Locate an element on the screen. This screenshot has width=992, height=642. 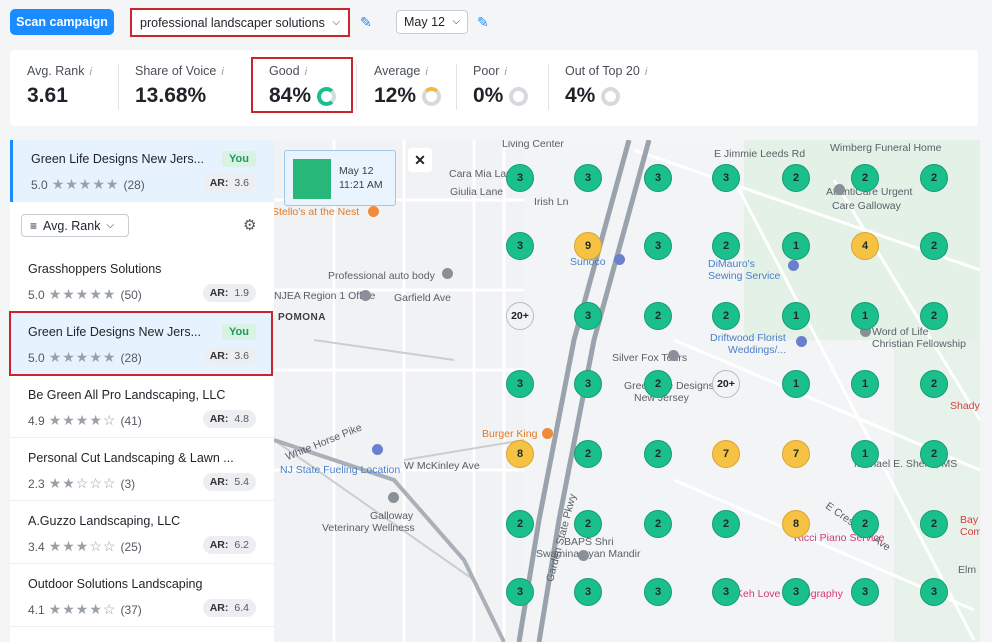
rating-row: 2.3 ★★☆☆☆ (3) is located at coordinates (81, 483).